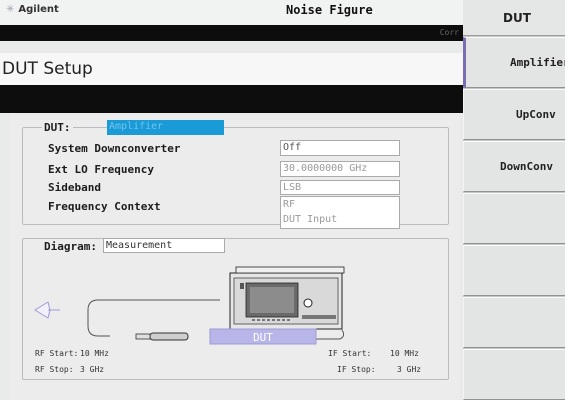  Describe the element at coordinates (165, 127) in the screenshot. I see `dut-mode-field: Amplifier` at that location.